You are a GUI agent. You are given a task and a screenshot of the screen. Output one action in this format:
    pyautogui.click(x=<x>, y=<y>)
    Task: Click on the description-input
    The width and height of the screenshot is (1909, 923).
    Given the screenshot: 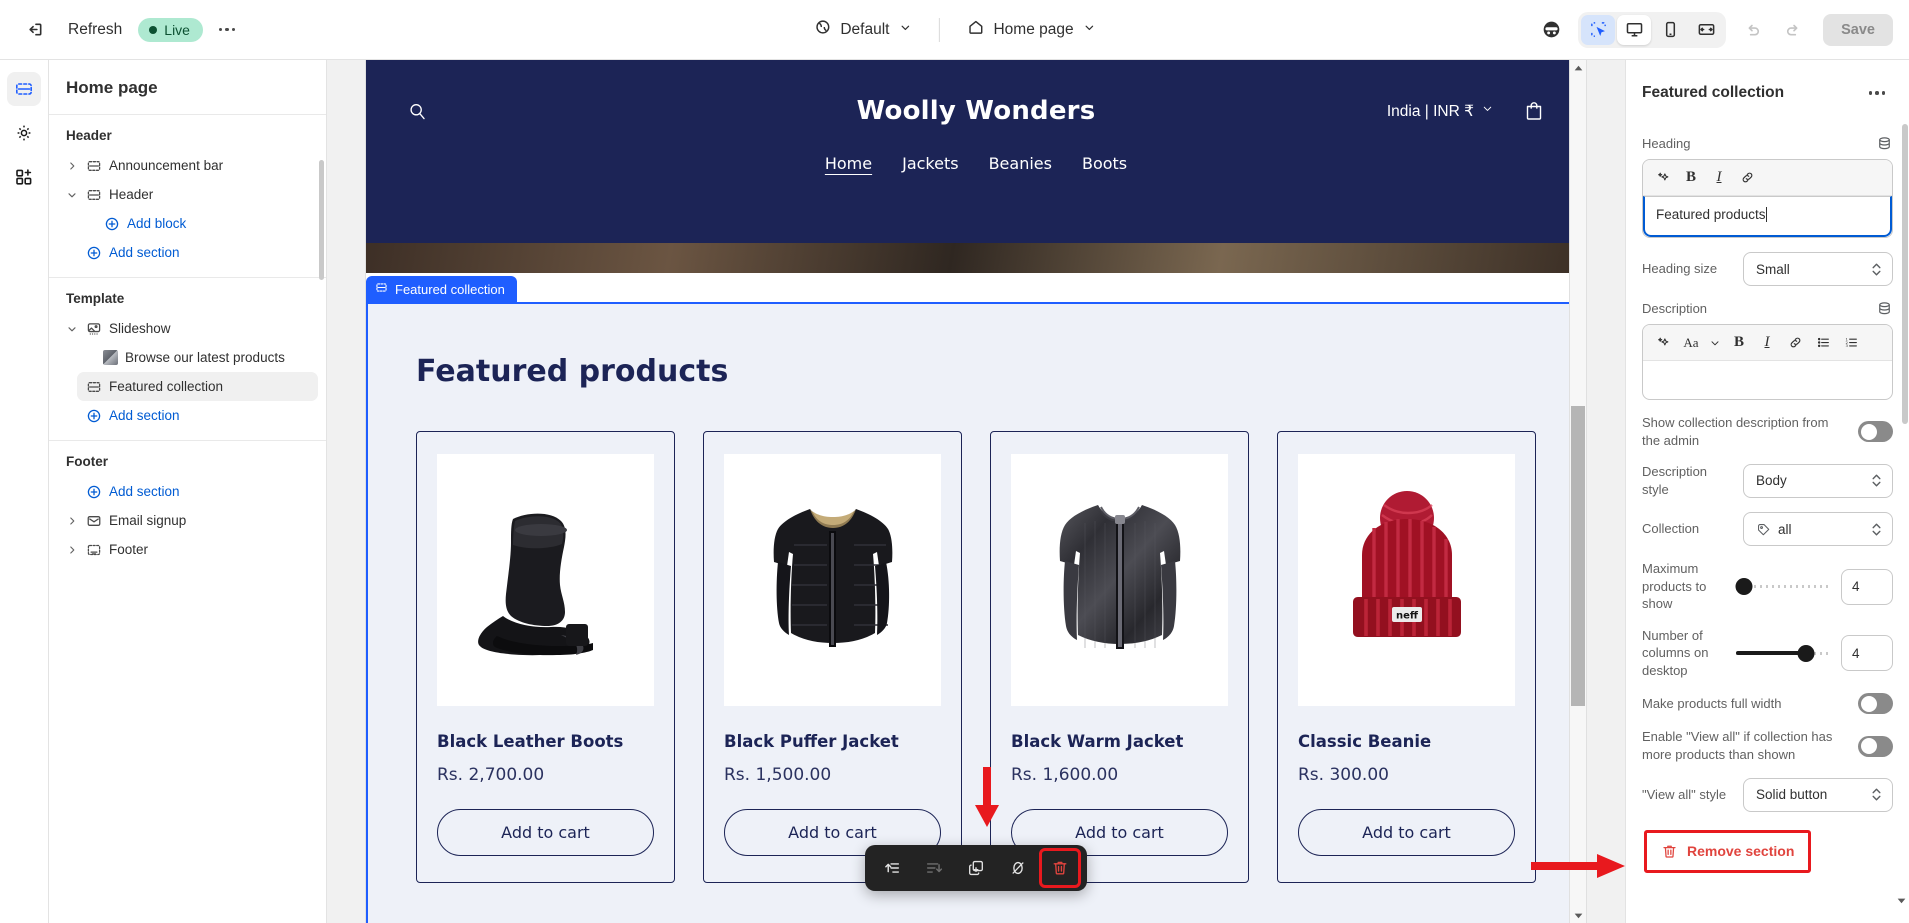 What is the action you would take?
    pyautogui.click(x=1767, y=380)
    